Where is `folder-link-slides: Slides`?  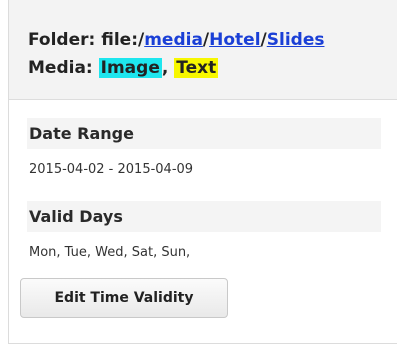
folder-link-slides: Slides is located at coordinates (296, 40).